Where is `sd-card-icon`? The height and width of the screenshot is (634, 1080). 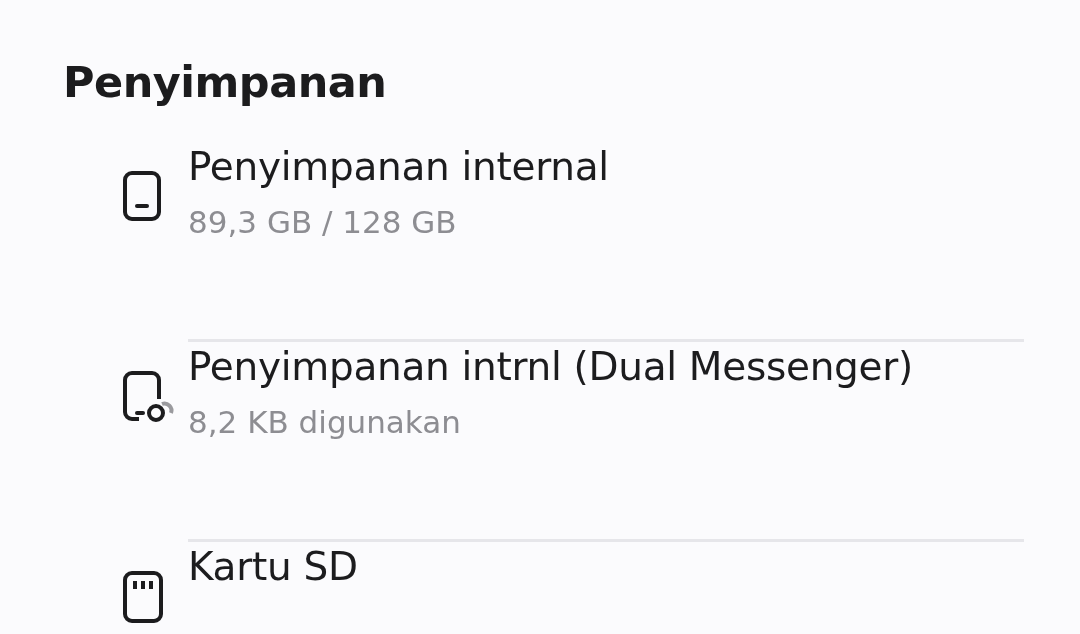
sd-card-icon is located at coordinates (143, 597).